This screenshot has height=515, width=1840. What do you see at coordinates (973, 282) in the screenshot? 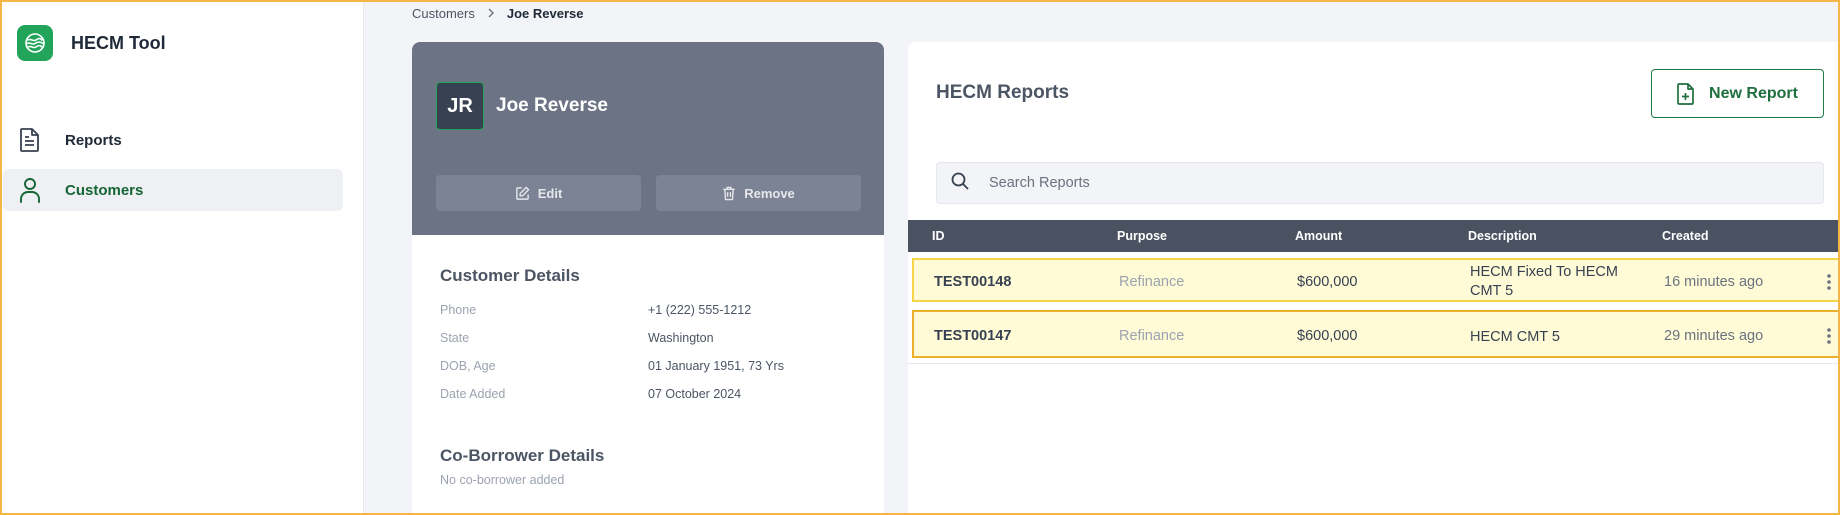
I see `report-id: TEST00148` at bounding box center [973, 282].